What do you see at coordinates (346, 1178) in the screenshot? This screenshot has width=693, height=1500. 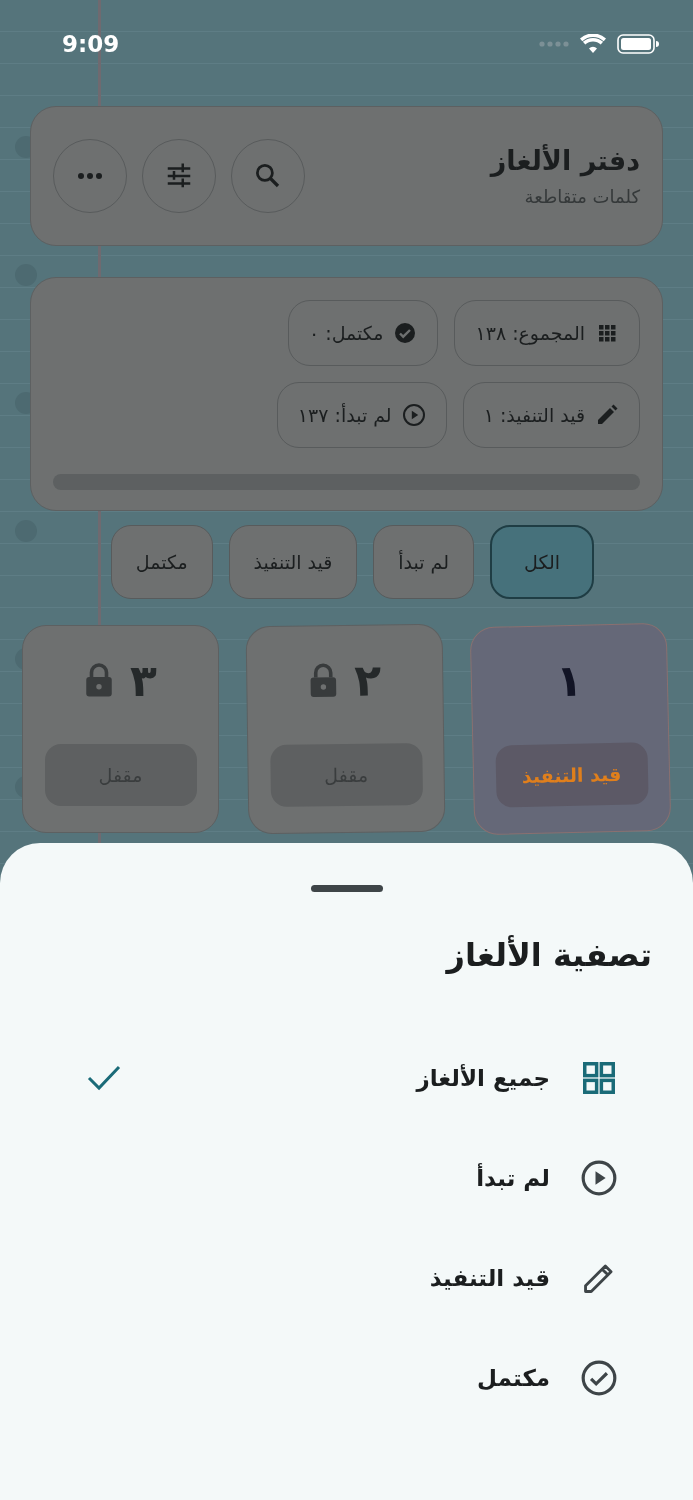 I see `filter-option: لم تبدأ` at bounding box center [346, 1178].